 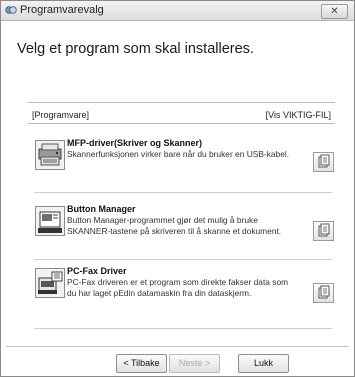 I want to click on readme-button-button-manager, so click(x=323, y=231).